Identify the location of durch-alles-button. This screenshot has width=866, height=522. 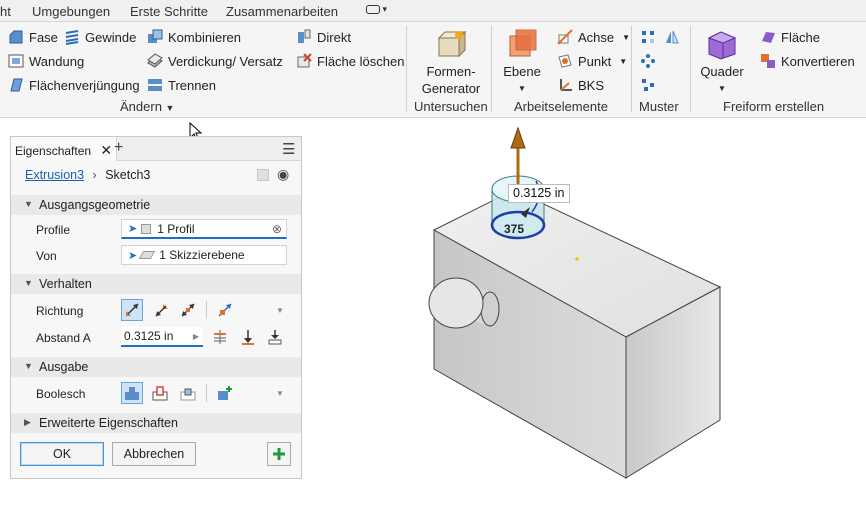
(248, 337).